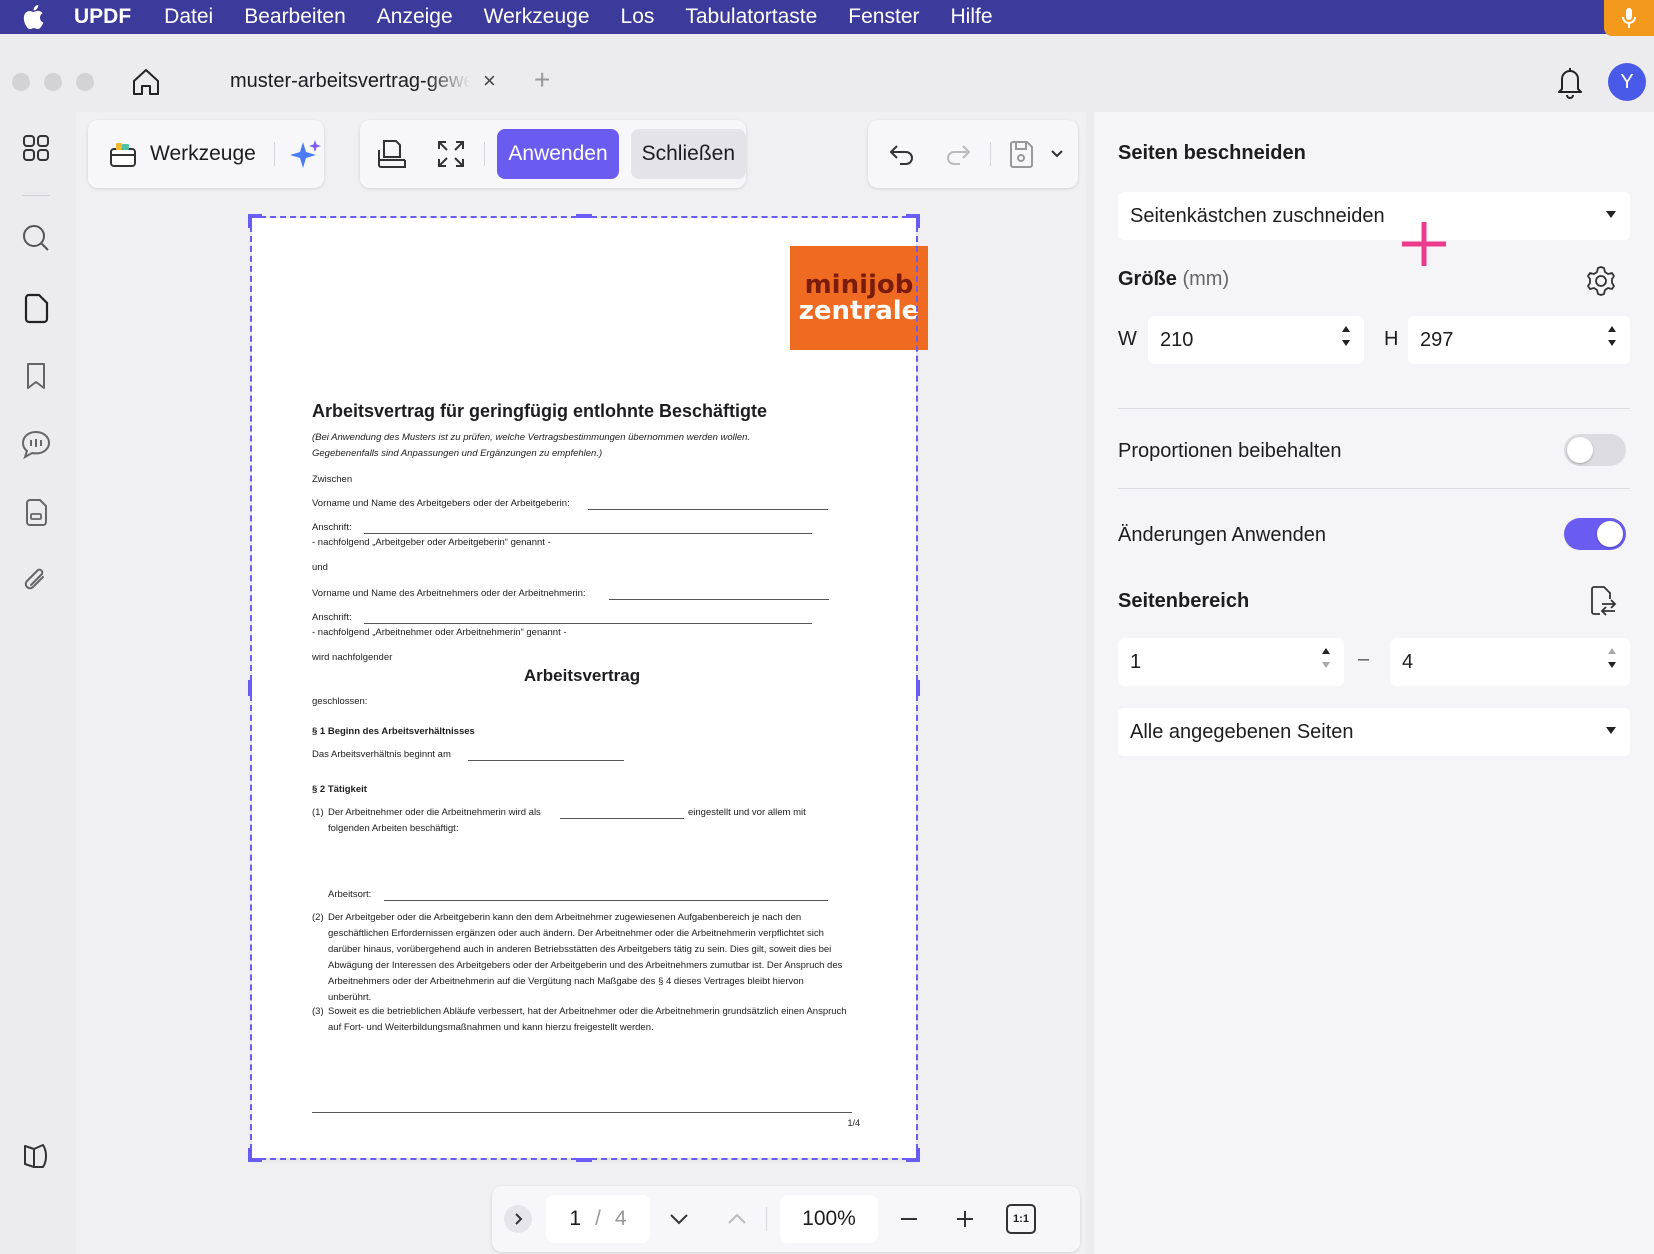 This screenshot has height=1254, width=1654. I want to click on auto-fit-button, so click(450, 154).